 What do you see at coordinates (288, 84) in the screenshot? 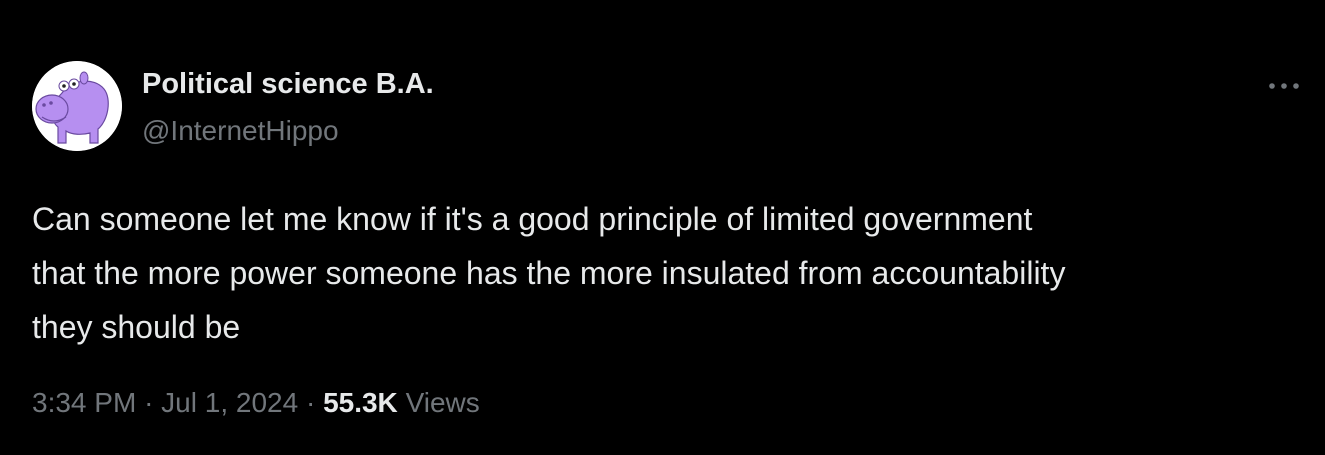
I see `author-display-name: Political science B.A.` at bounding box center [288, 84].